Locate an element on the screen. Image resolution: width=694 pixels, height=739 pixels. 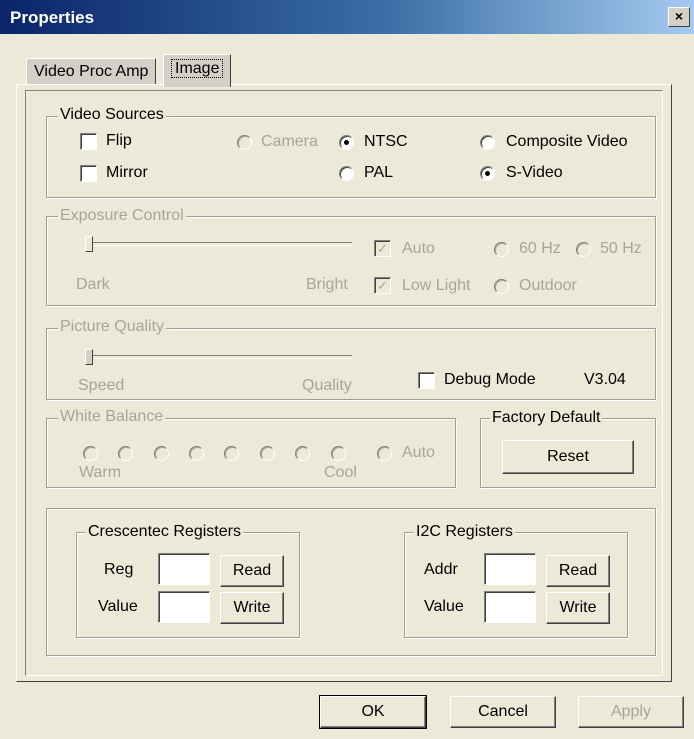
pal-label: PAL is located at coordinates (379, 172).